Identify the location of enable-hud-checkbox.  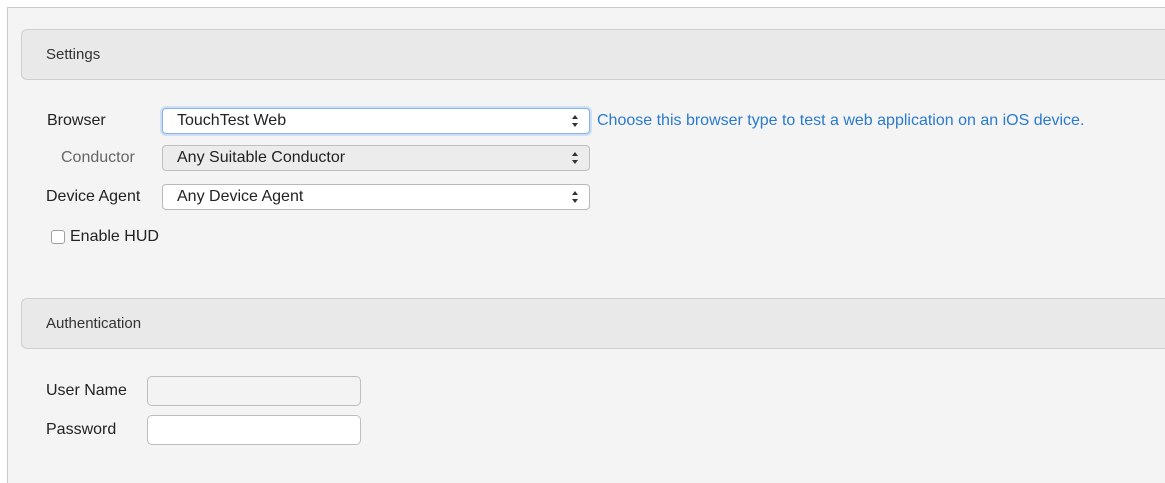
(58, 237).